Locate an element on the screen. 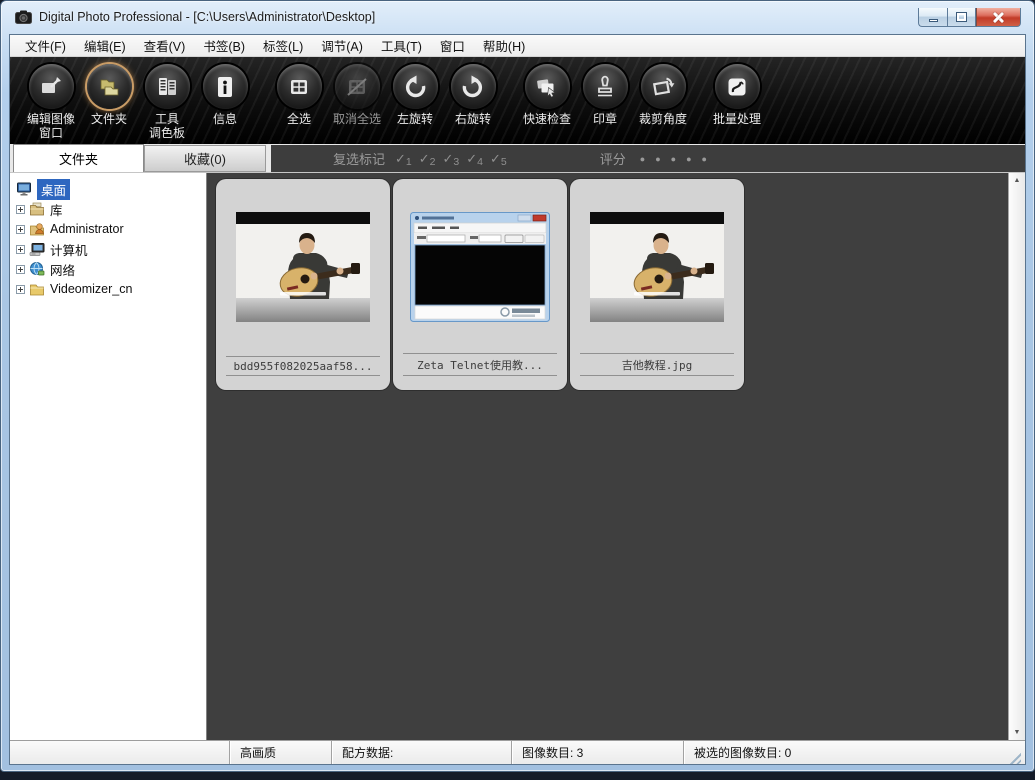  close-button is located at coordinates (998, 17).